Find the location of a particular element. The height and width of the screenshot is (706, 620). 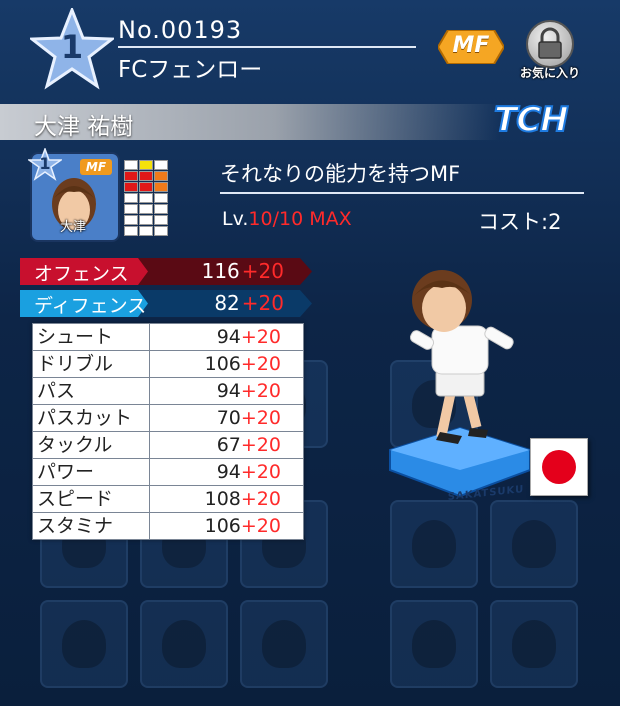

stat-name: タックル is located at coordinates (91, 445).